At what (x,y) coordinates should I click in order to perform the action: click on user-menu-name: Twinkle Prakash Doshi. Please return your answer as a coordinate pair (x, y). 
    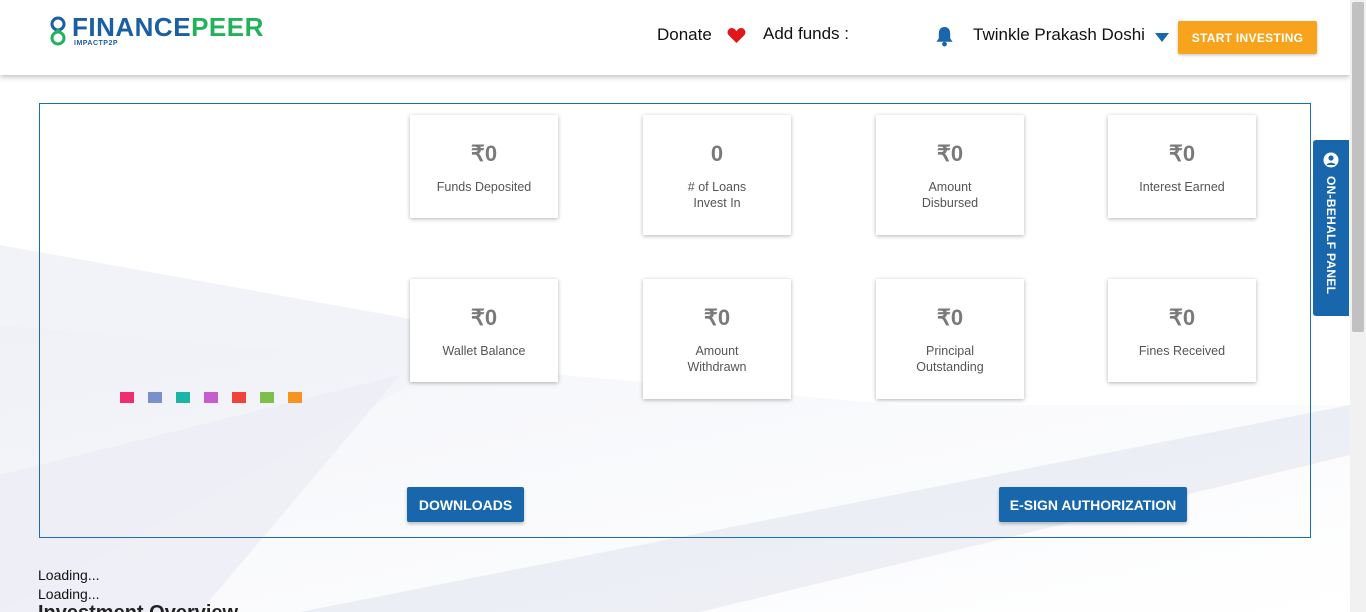
    Looking at the image, I should click on (1059, 35).